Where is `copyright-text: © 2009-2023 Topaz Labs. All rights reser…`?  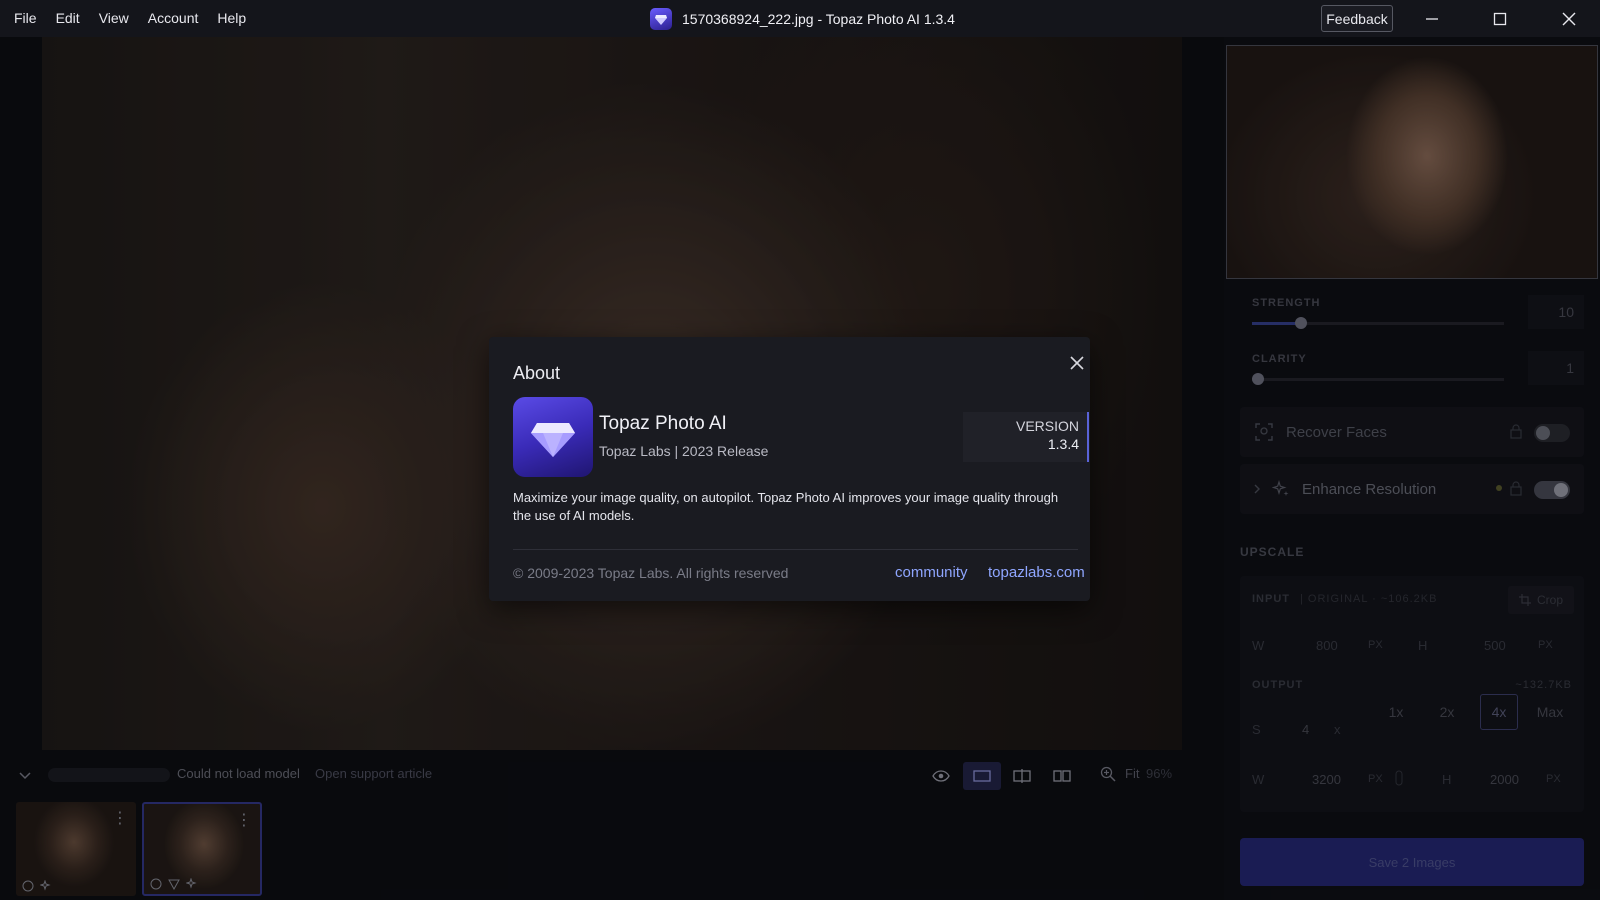 copyright-text: © 2009-2023 Topaz Labs. All rights reser… is located at coordinates (651, 573).